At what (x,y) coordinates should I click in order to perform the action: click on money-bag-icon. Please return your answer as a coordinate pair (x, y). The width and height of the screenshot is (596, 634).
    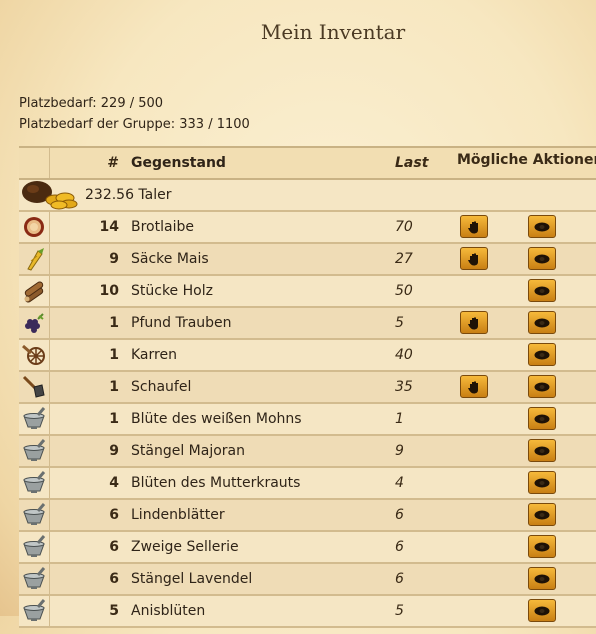
    Looking at the image, I should click on (50, 195).